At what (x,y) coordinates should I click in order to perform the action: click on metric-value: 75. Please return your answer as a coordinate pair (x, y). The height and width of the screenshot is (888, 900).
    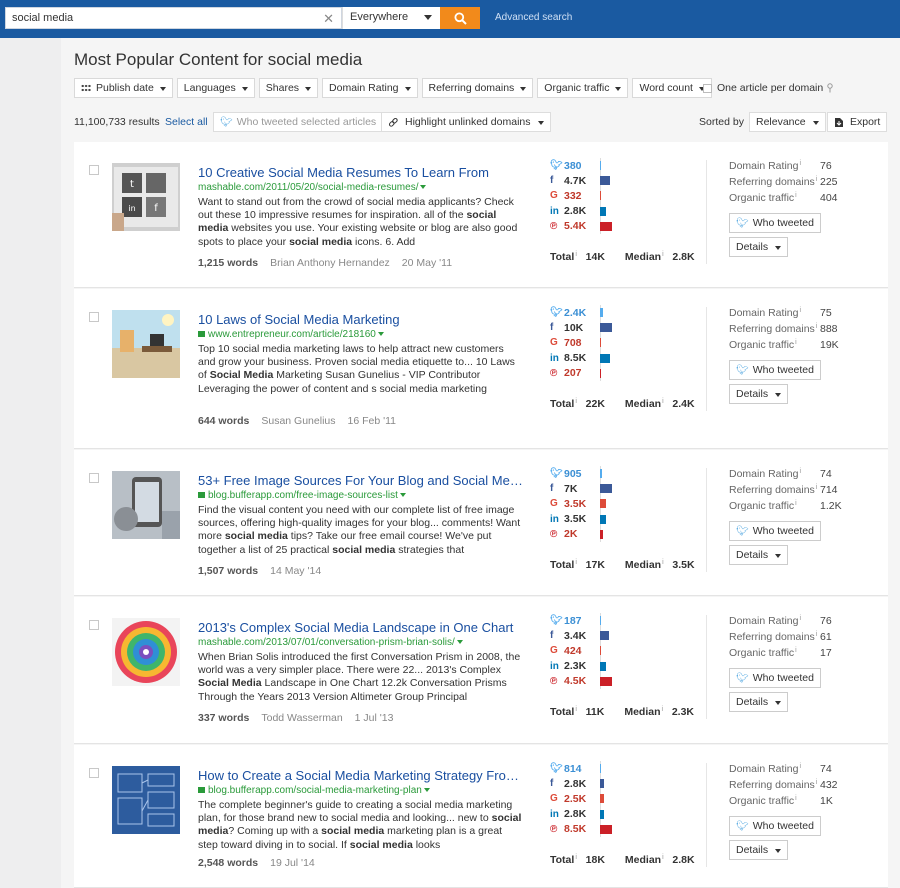
    Looking at the image, I should click on (826, 315).